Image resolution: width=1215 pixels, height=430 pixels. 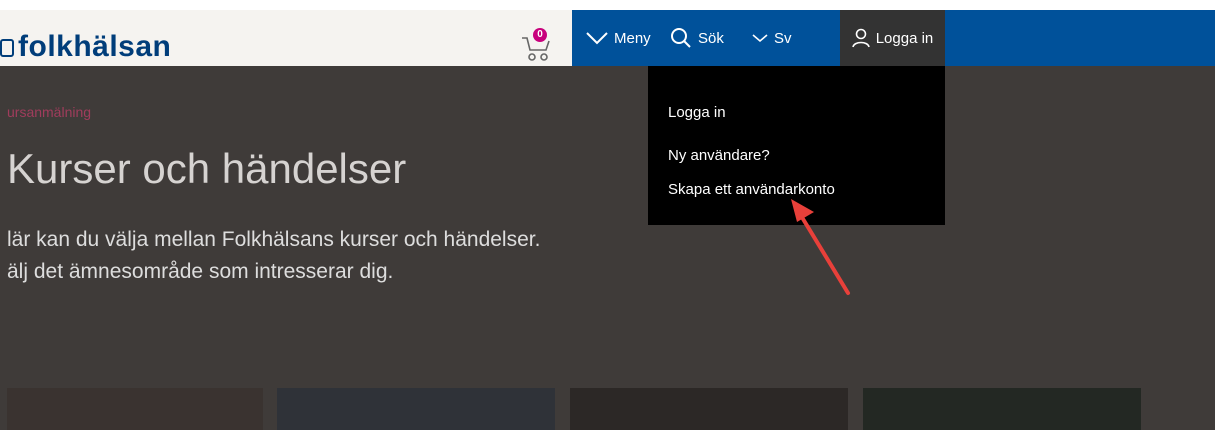 What do you see at coordinates (7, 48) in the screenshot?
I see `logo-mark-icon` at bounding box center [7, 48].